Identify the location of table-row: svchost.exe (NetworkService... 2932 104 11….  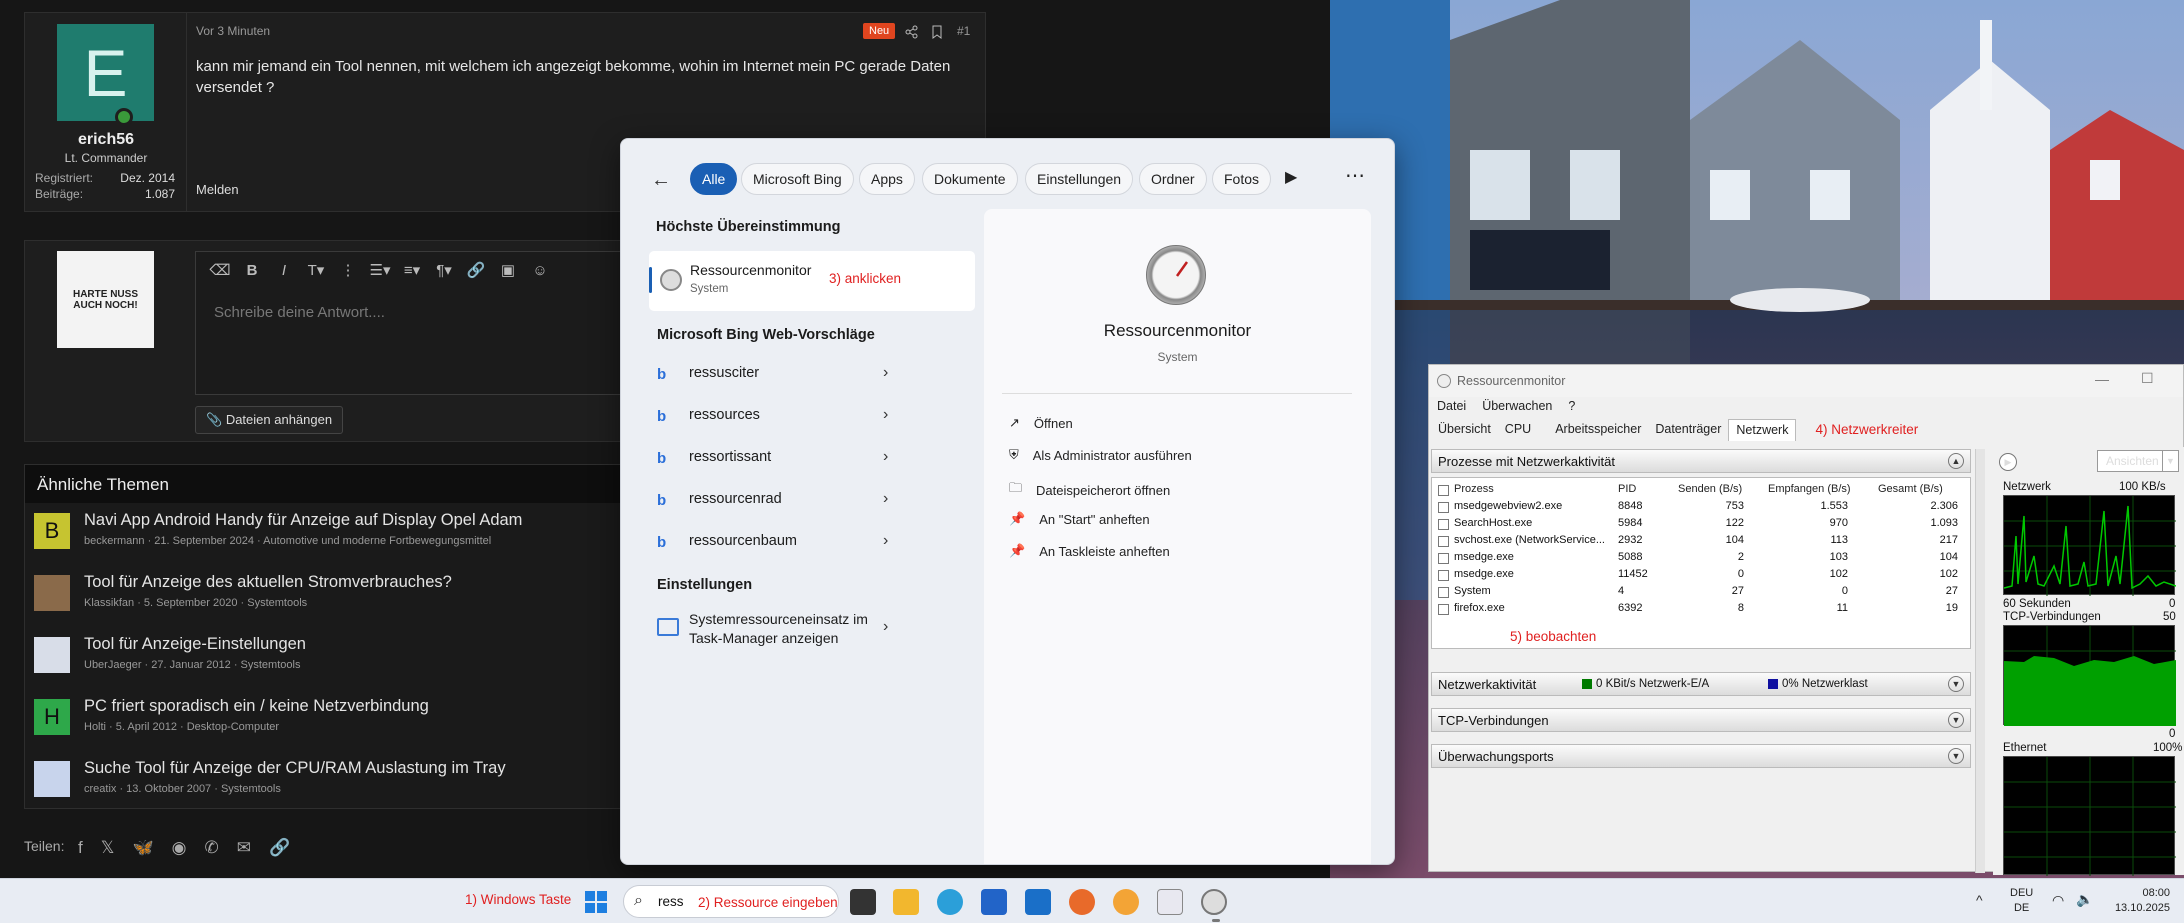
(1702, 541).